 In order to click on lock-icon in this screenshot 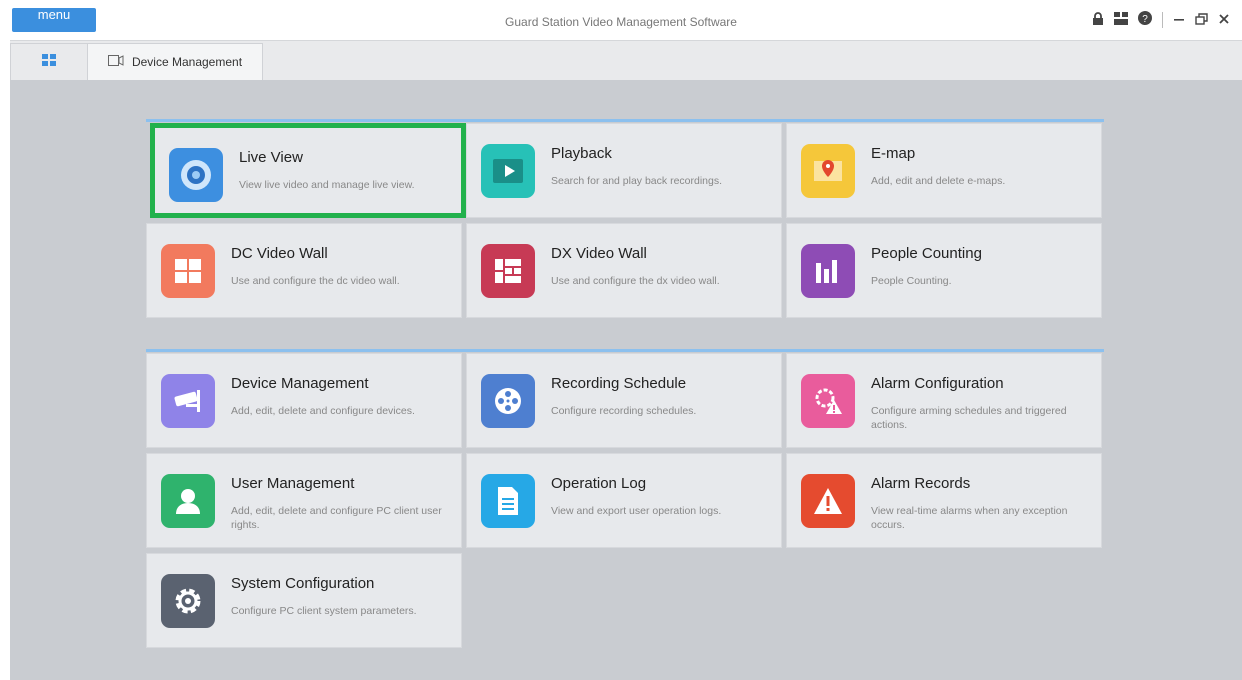, I will do `click(1098, 19)`.